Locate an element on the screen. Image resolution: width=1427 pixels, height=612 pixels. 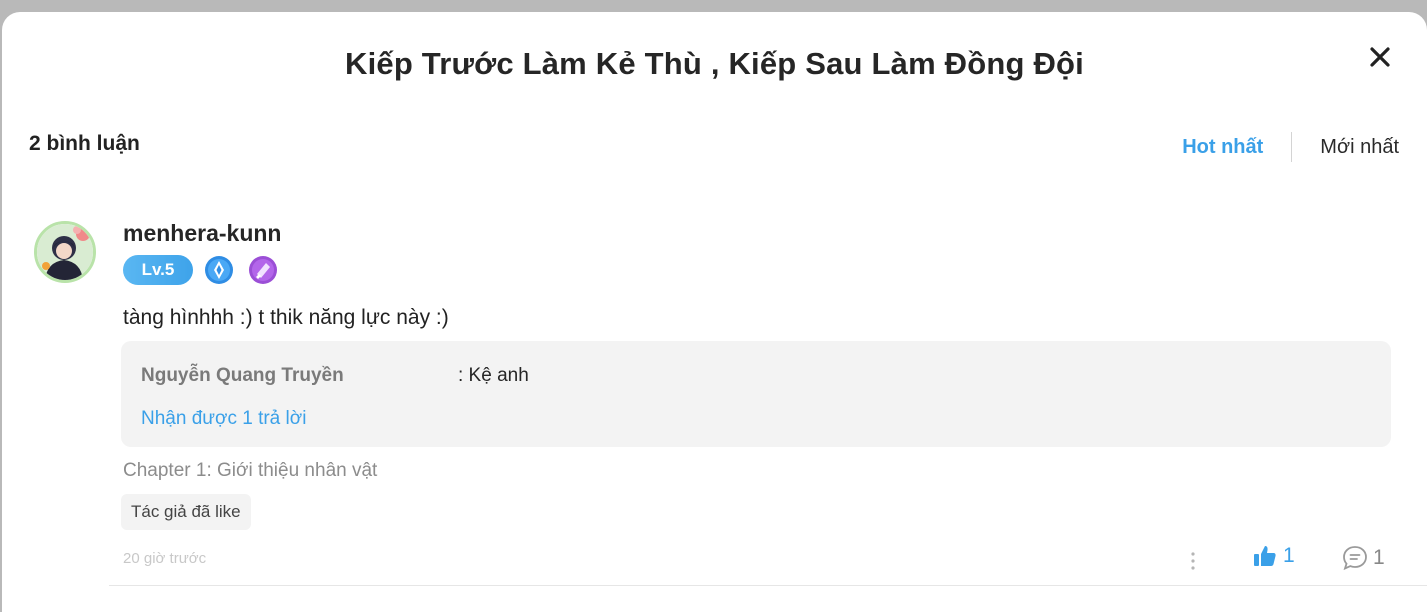
sort-tabs: Hot nhất Mới nhất is located at coordinates (1290, 147).